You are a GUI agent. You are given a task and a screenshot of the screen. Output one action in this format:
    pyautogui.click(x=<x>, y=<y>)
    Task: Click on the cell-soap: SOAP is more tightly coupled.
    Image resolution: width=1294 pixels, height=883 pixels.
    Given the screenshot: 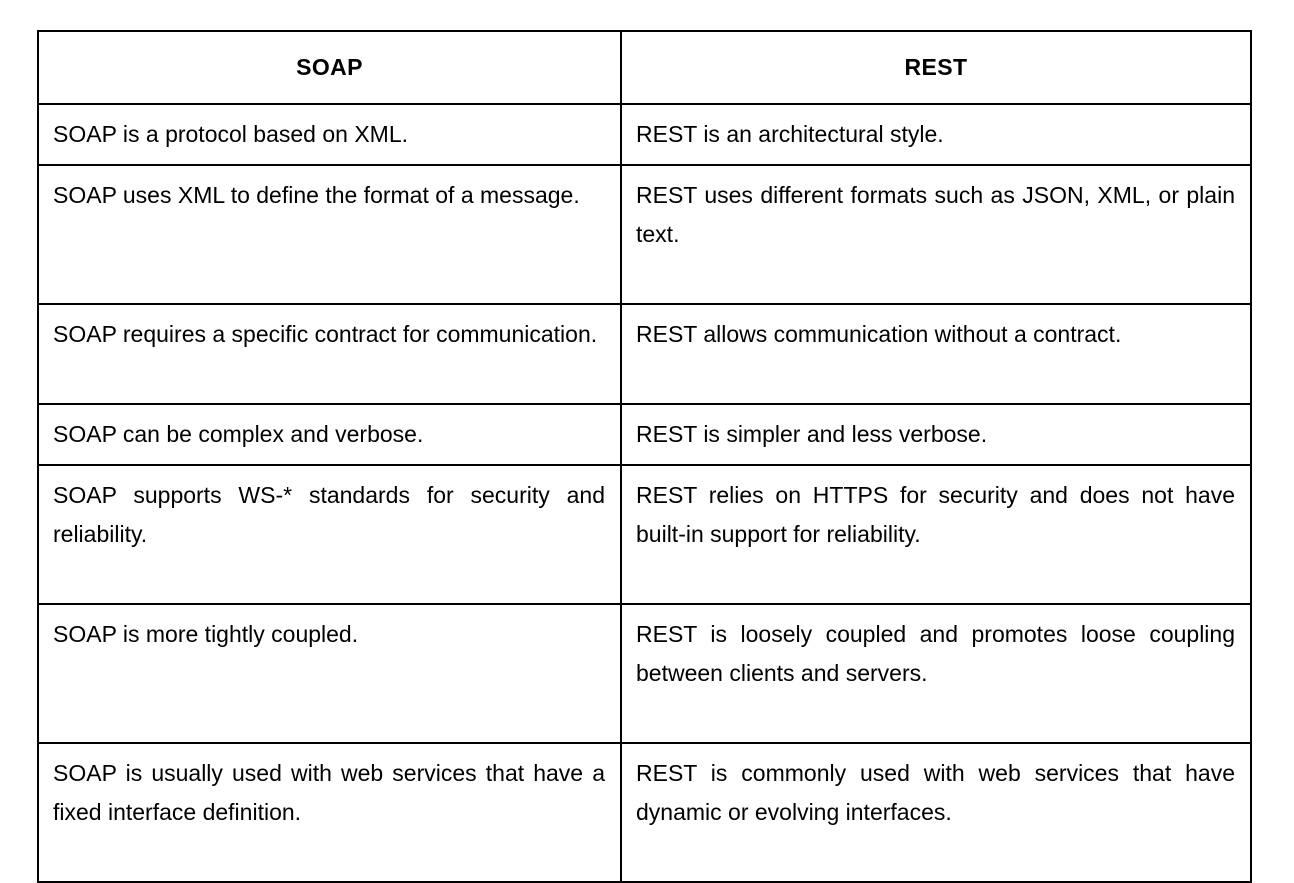 What is the action you would take?
    pyautogui.click(x=329, y=673)
    